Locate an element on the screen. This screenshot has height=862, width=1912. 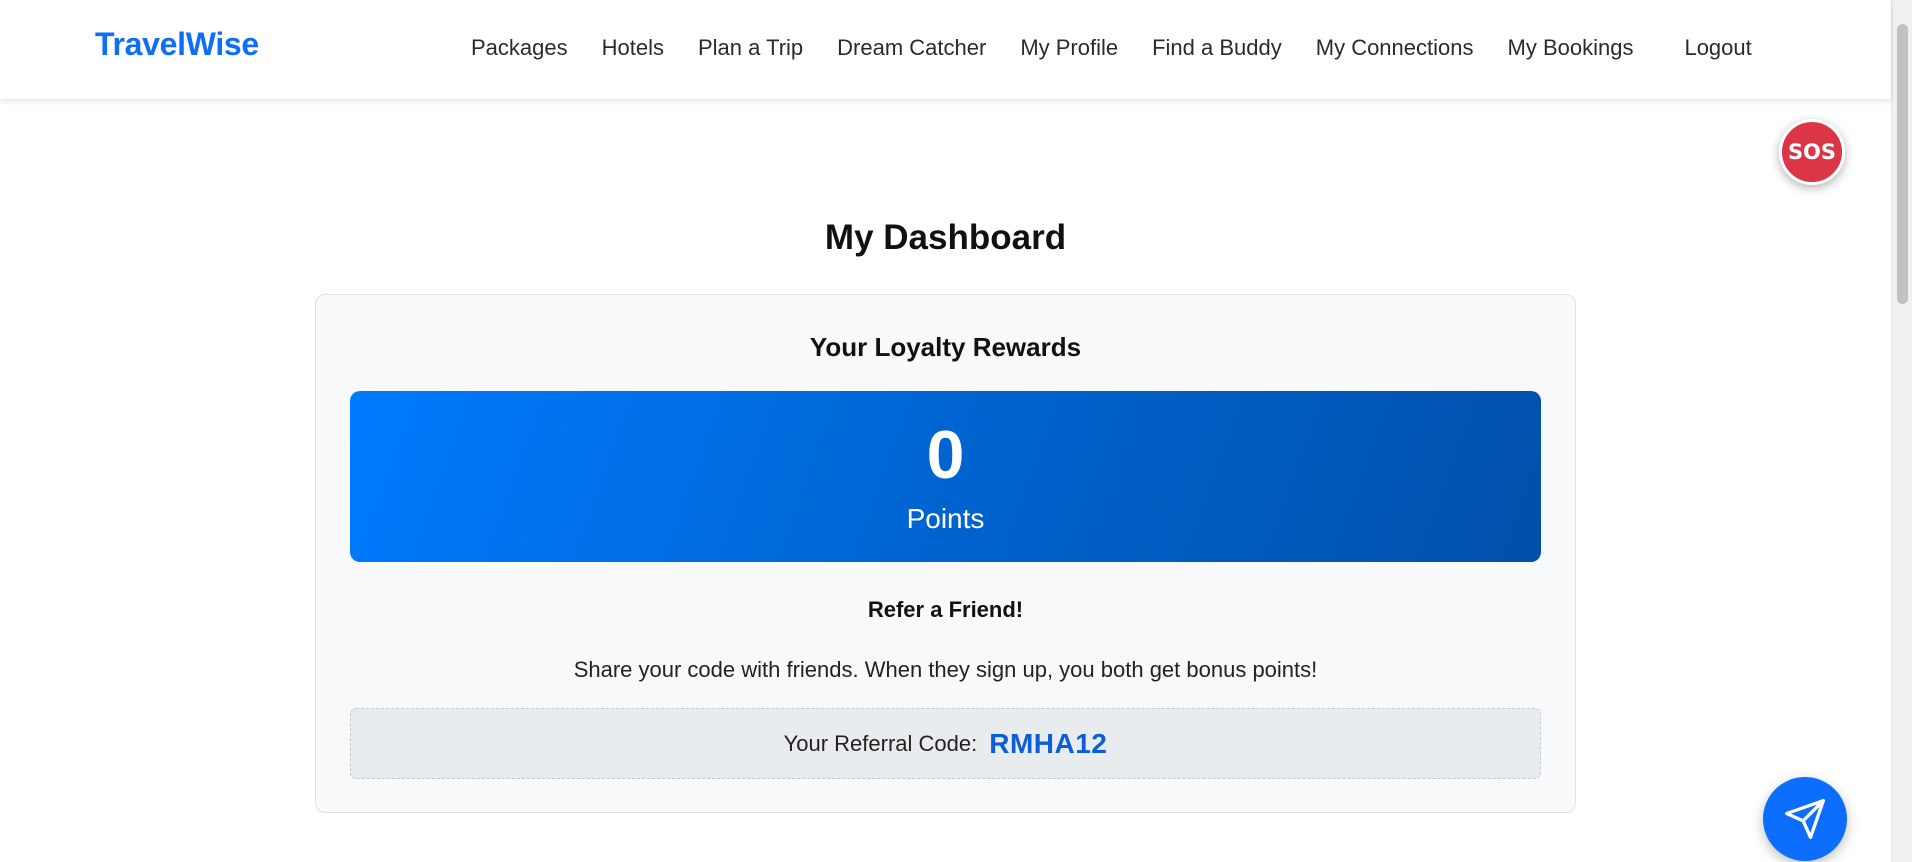
brand-logo: TravelWise is located at coordinates (177, 44).